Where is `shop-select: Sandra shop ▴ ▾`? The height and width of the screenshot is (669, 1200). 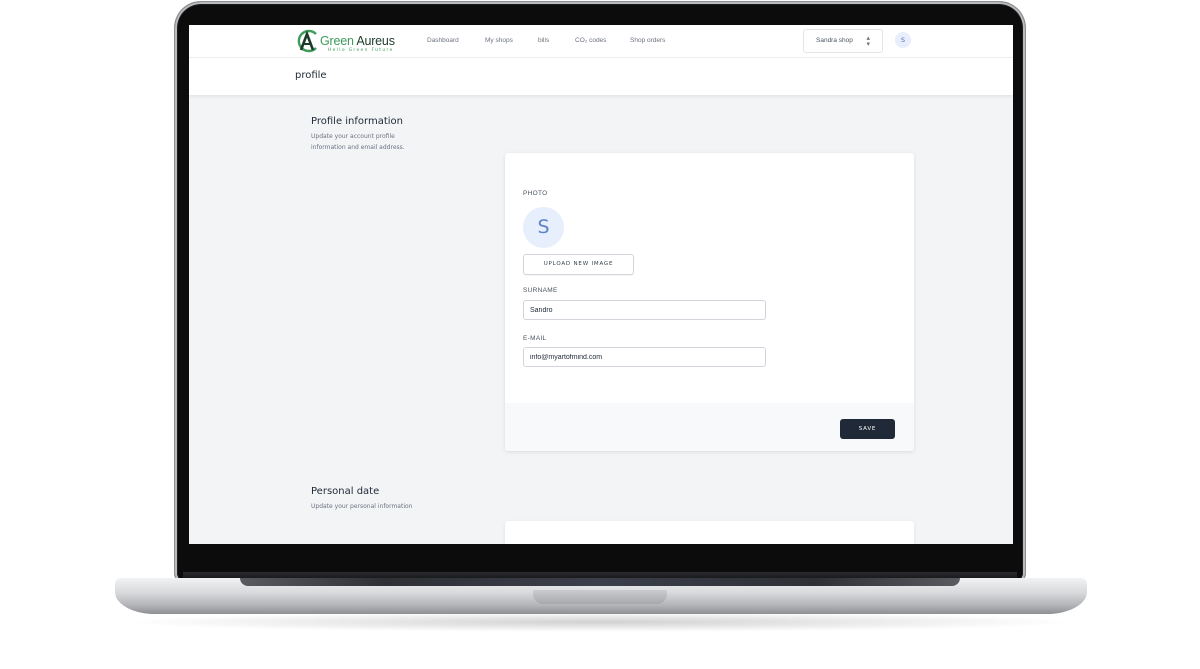
shop-select: Sandra shop ▴ ▾ is located at coordinates (843, 41).